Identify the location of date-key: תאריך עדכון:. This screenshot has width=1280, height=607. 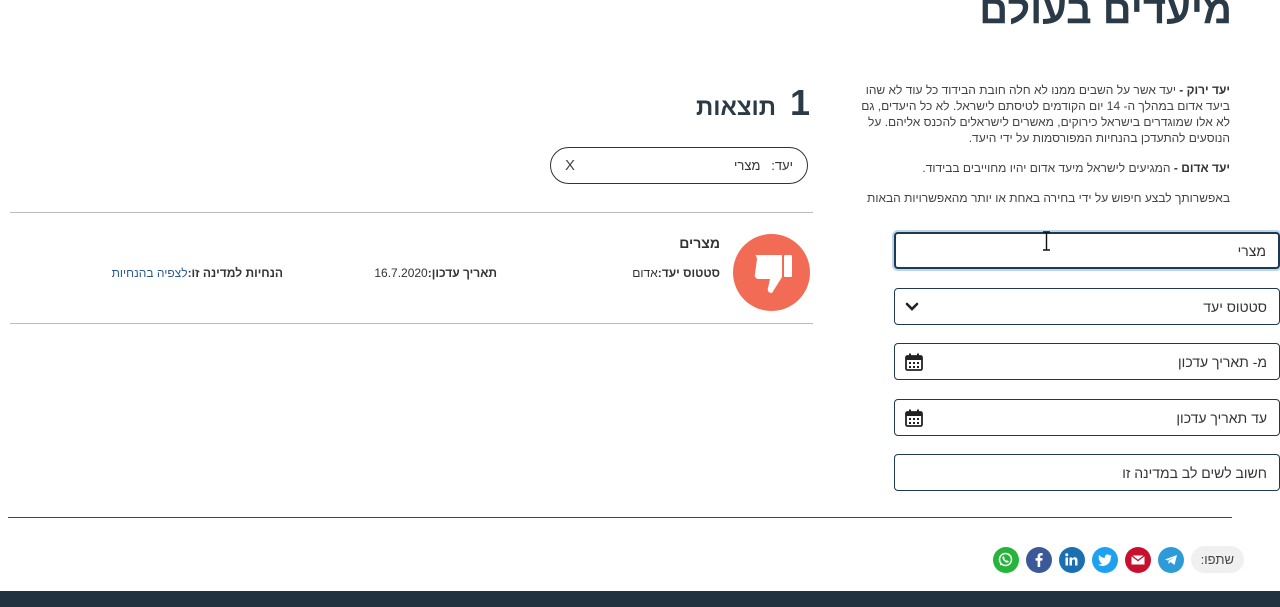
(462, 273).